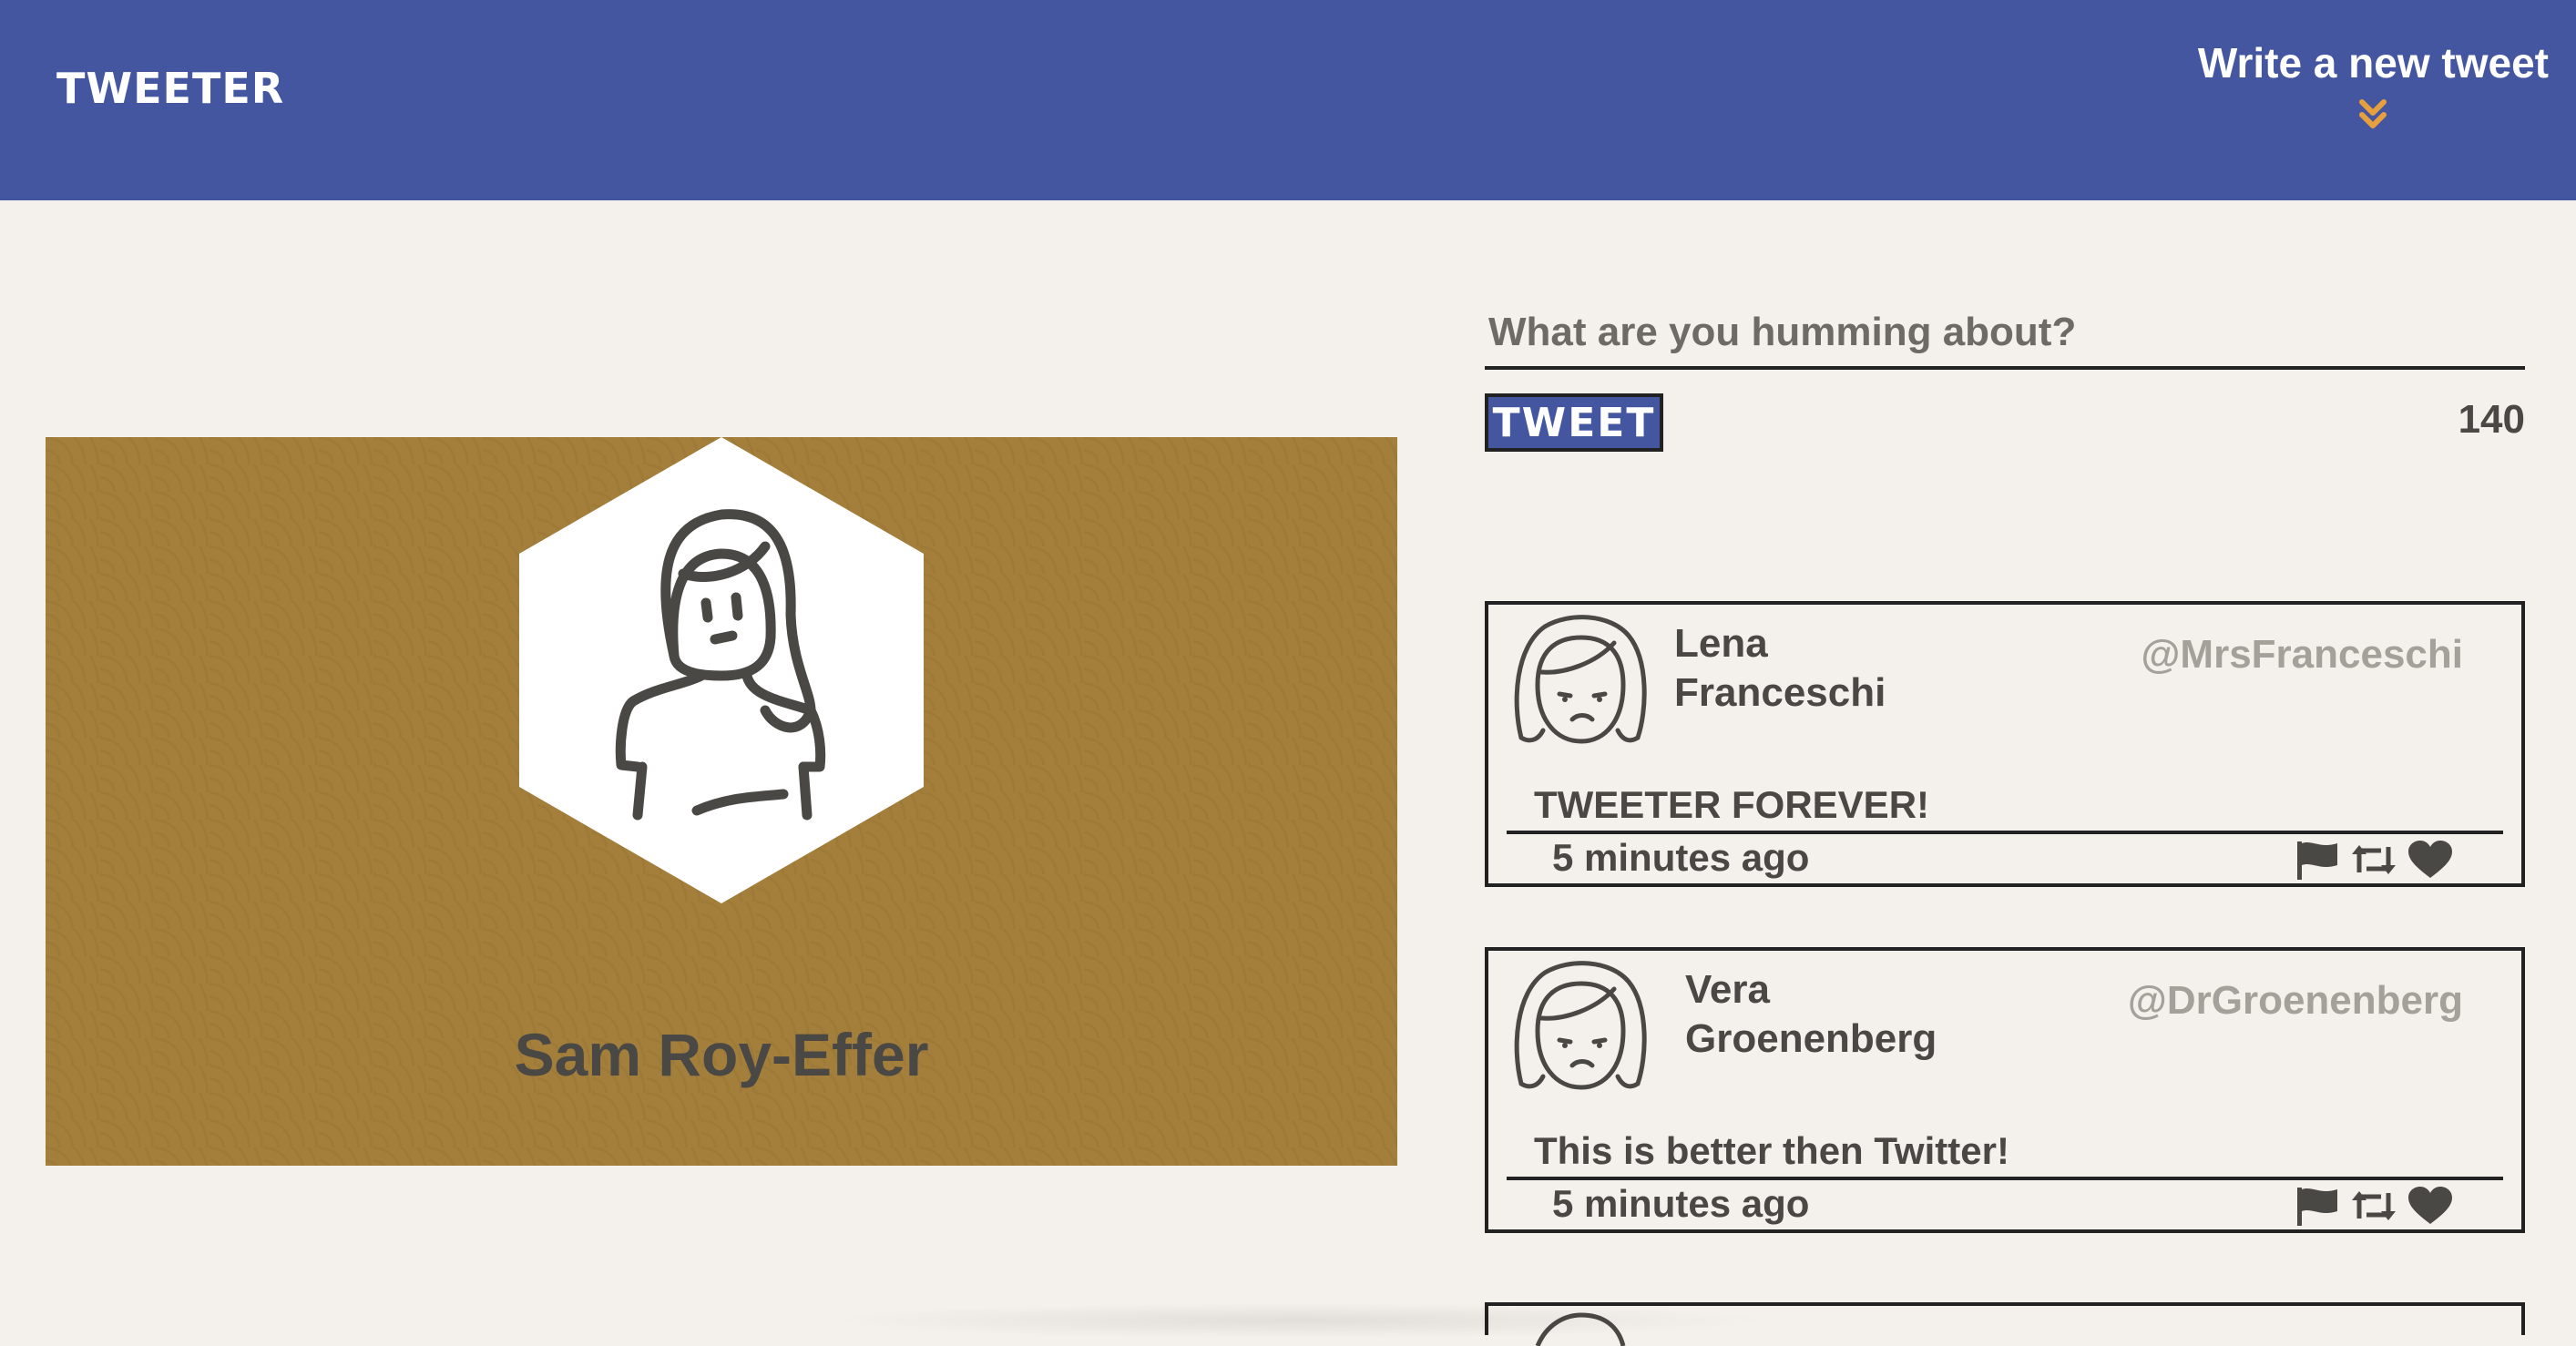 The height and width of the screenshot is (1346, 2576). Describe the element at coordinates (1288, 100) in the screenshot. I see `nav-bar: TWEETER Write a new tweet` at that location.